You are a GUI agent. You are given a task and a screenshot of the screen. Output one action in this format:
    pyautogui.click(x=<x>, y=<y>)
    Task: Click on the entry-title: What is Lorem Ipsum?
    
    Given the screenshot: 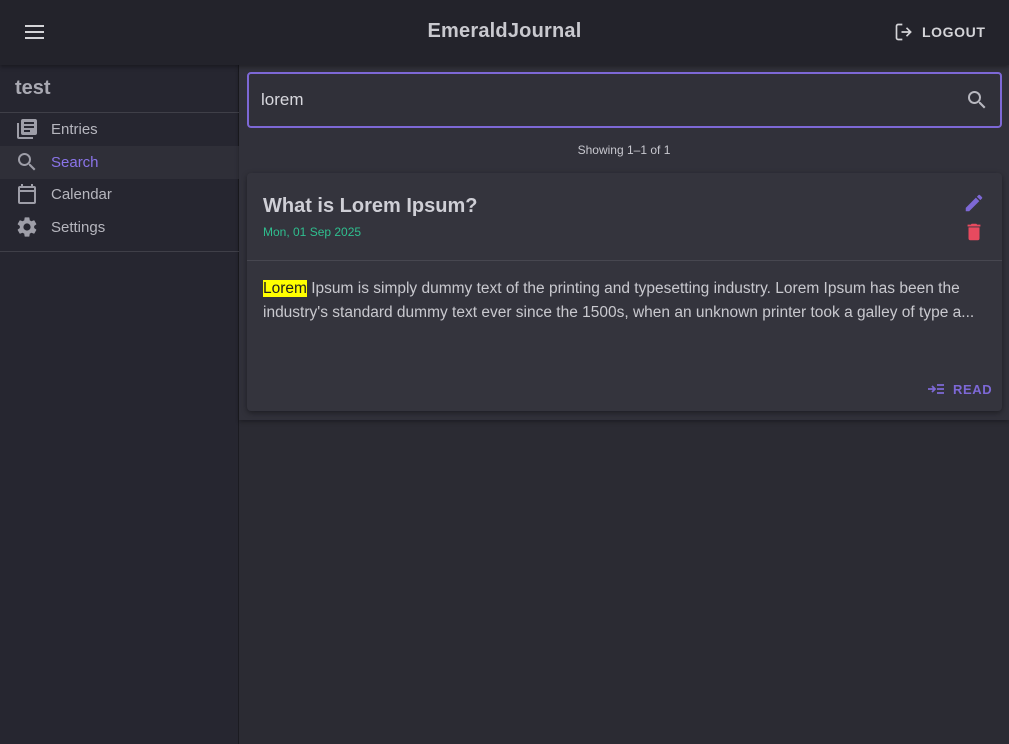 What is the action you would take?
    pyautogui.click(x=370, y=206)
    